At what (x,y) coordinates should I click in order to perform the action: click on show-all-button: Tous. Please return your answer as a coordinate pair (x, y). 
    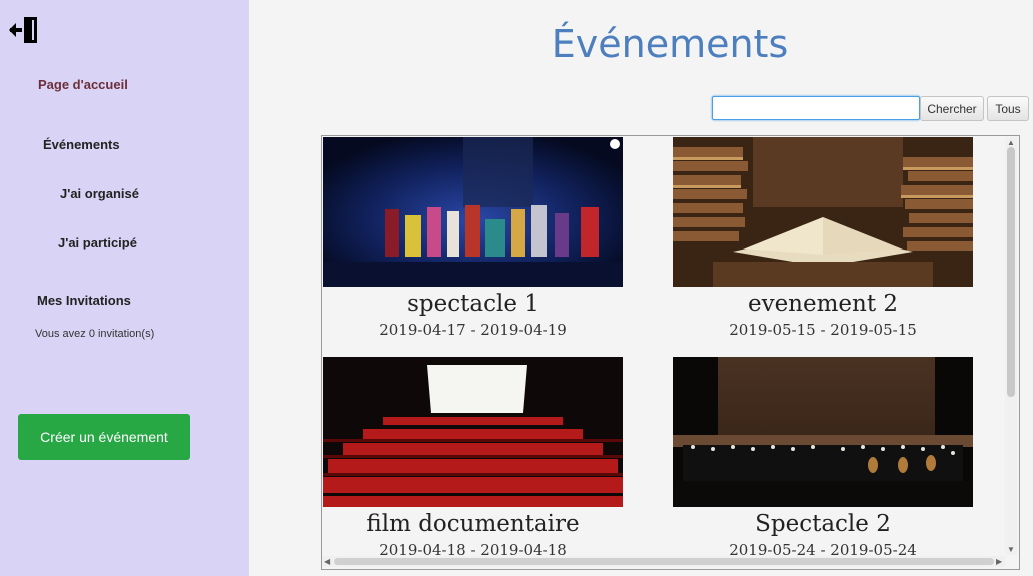
    Looking at the image, I should click on (1008, 108).